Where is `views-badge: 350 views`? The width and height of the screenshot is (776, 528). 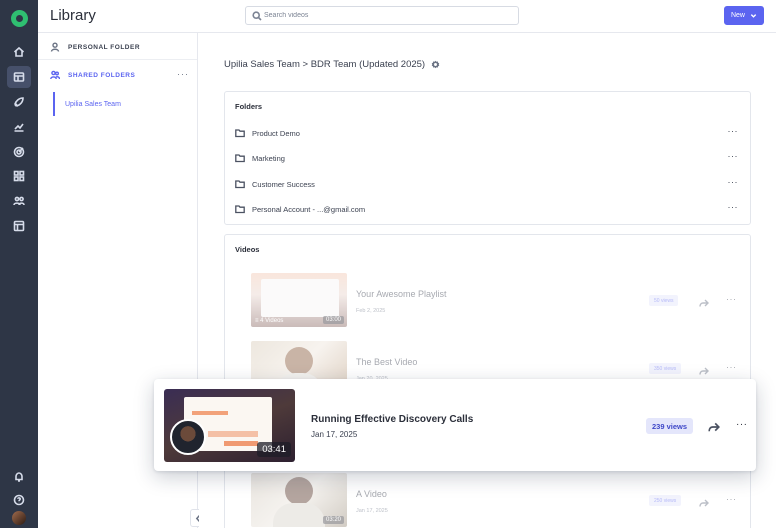 views-badge: 350 views is located at coordinates (665, 368).